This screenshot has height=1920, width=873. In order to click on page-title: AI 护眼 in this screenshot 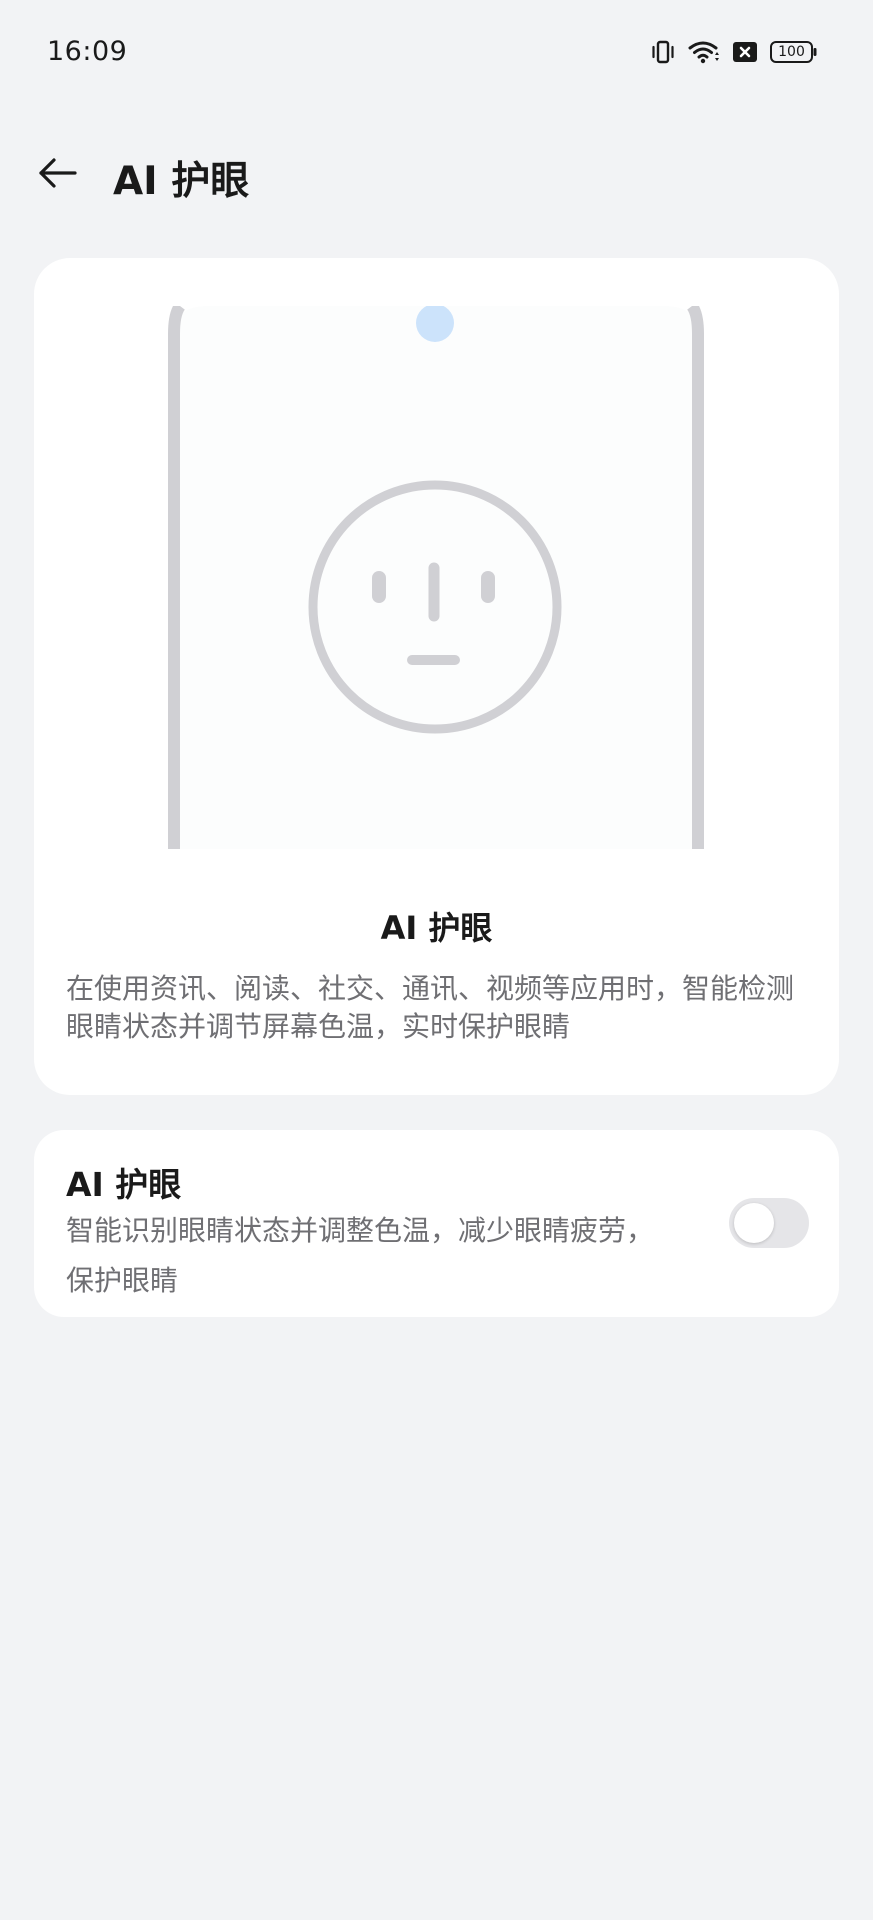, I will do `click(181, 181)`.